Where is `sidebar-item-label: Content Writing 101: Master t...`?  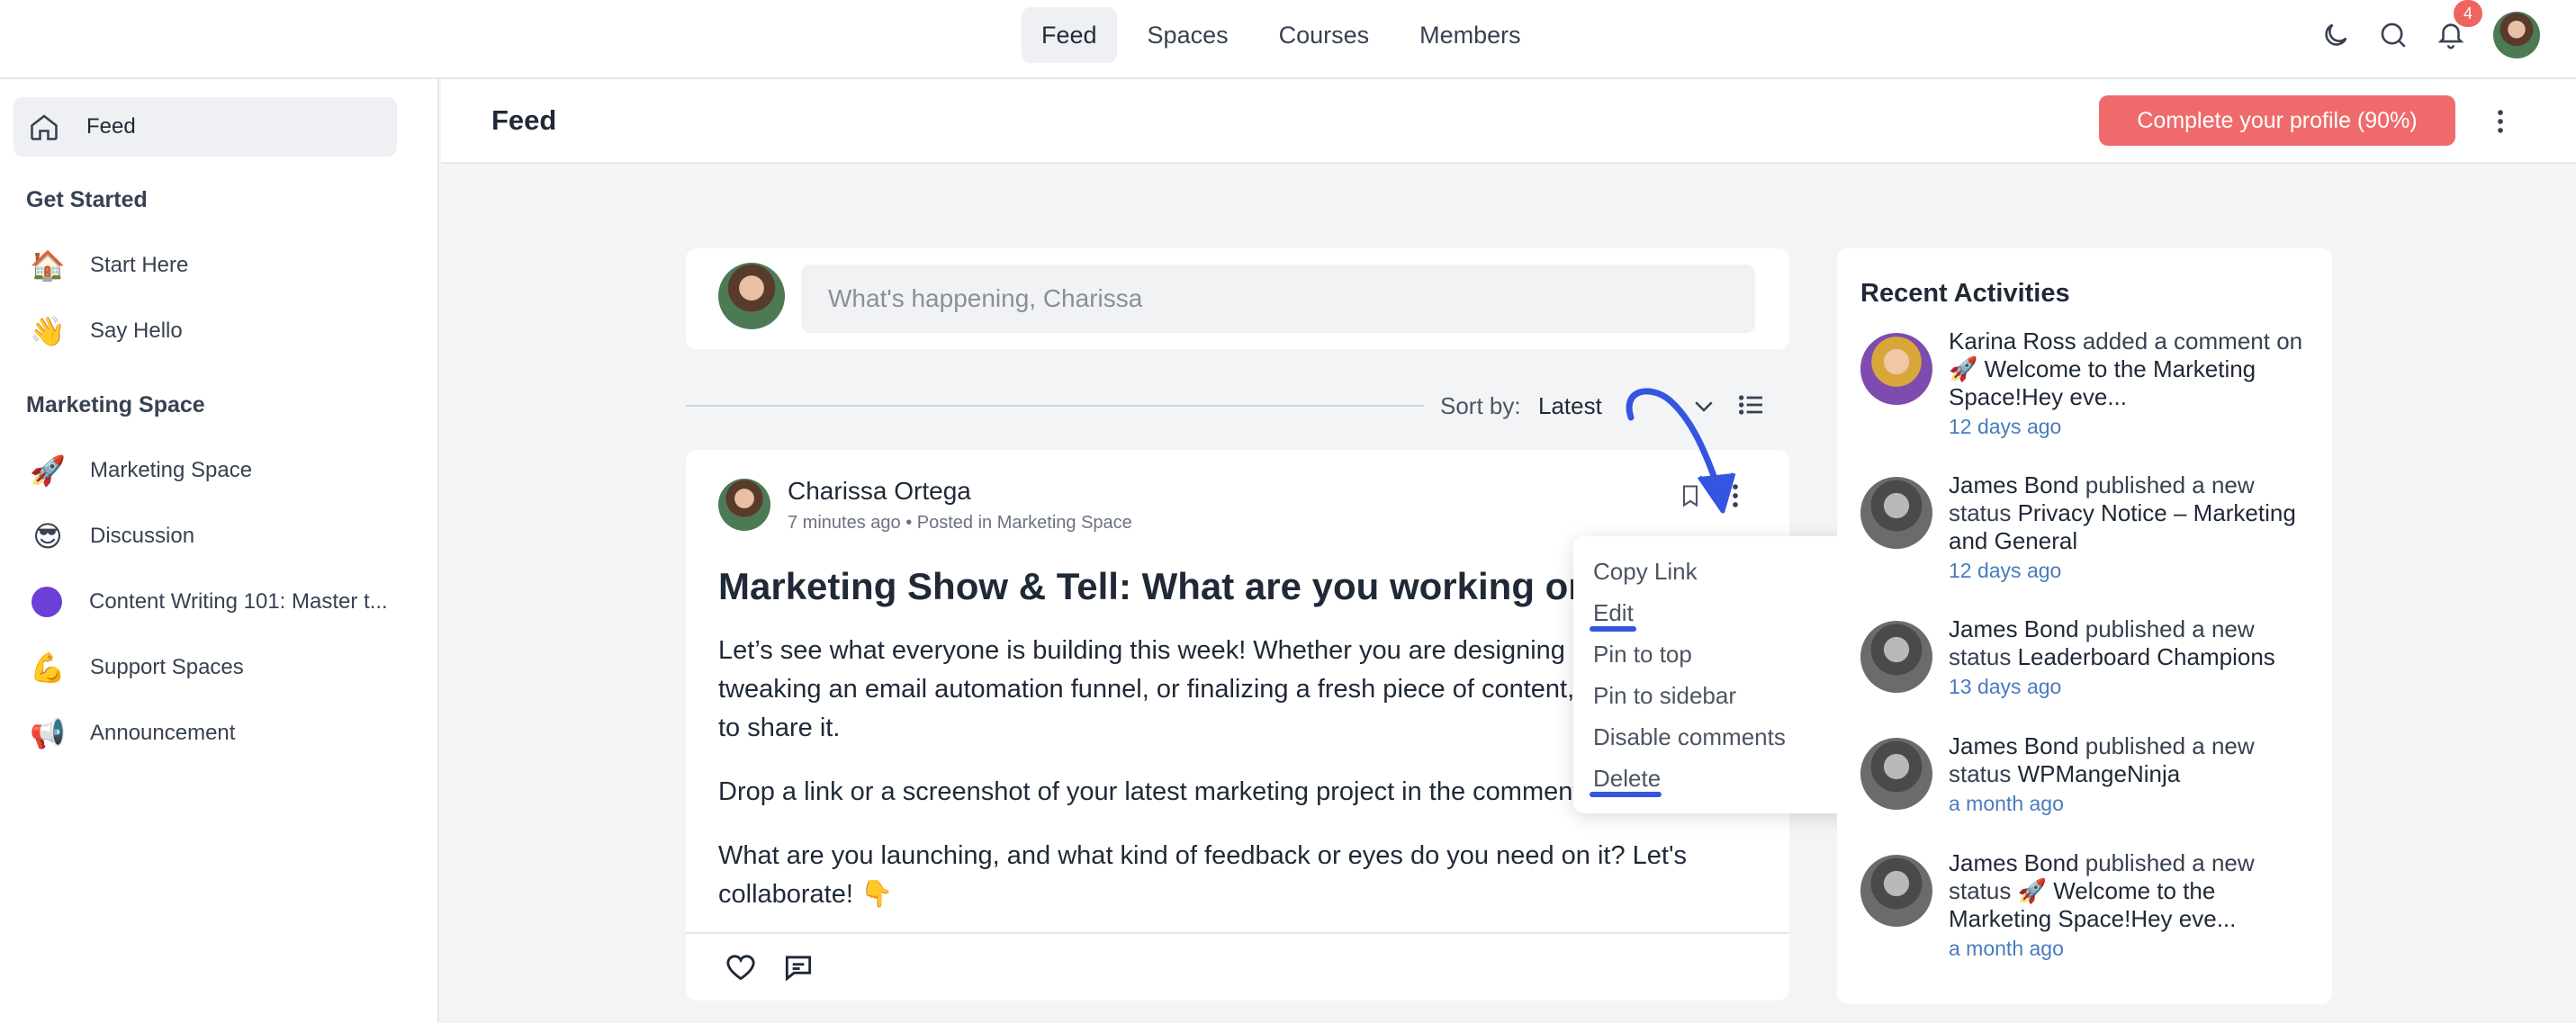 sidebar-item-label: Content Writing 101: Master t... is located at coordinates (238, 601).